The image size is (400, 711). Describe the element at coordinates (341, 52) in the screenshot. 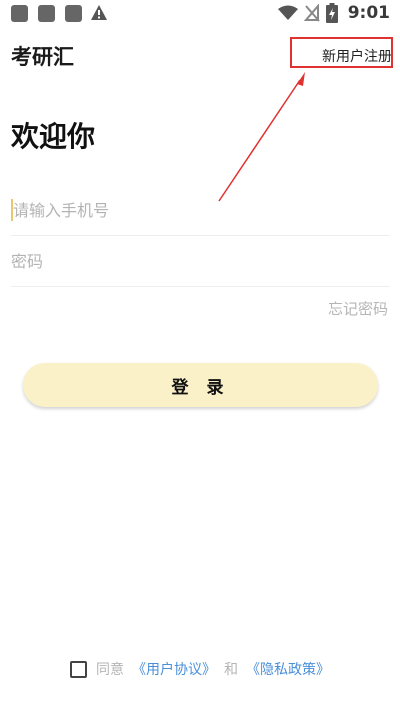

I see `annotation-highlight-box` at that location.